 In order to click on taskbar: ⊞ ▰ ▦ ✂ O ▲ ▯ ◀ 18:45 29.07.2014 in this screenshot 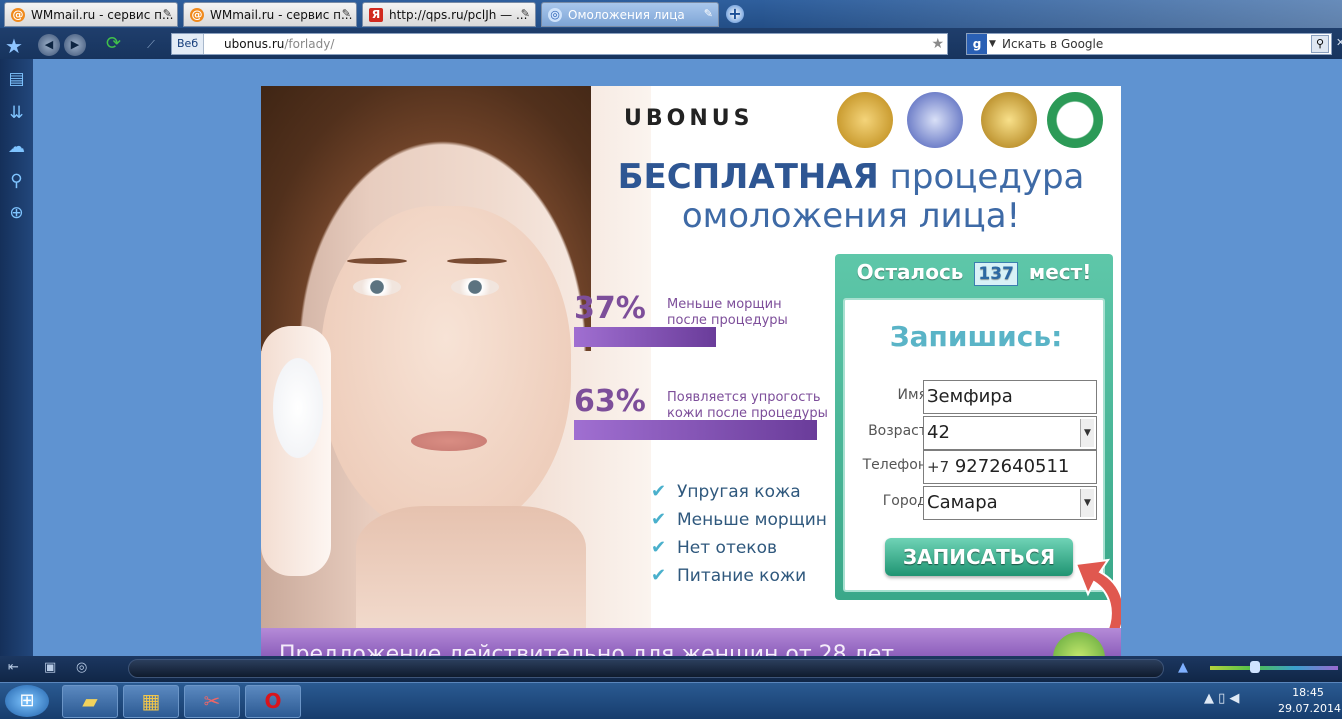, I will do `click(671, 700)`.